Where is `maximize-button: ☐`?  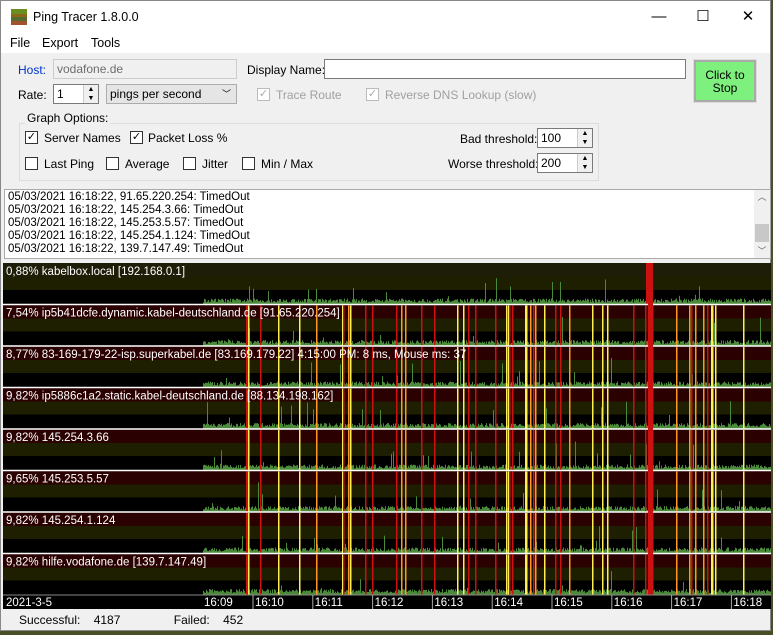 maximize-button: ☐ is located at coordinates (703, 17).